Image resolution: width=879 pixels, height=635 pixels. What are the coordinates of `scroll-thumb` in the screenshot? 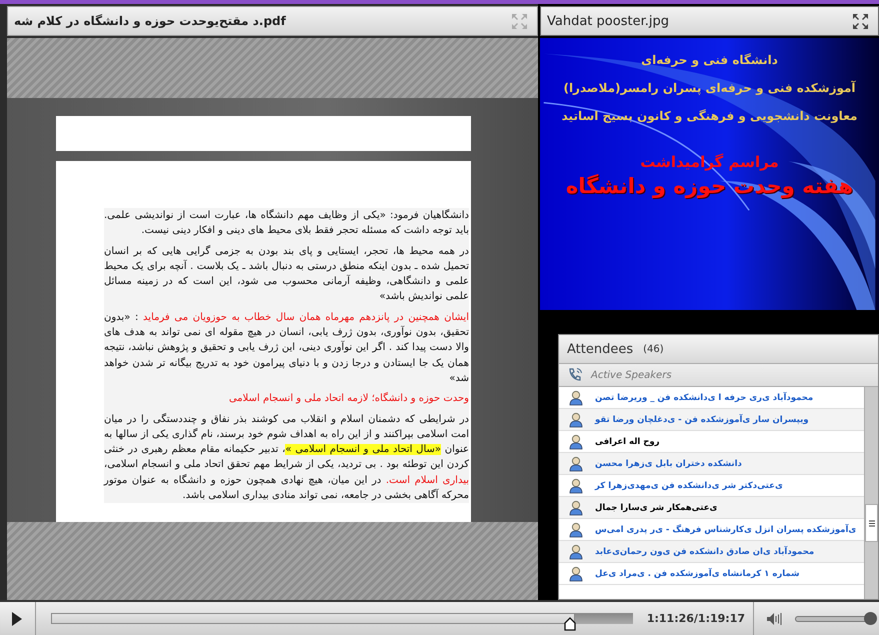 It's located at (871, 523).